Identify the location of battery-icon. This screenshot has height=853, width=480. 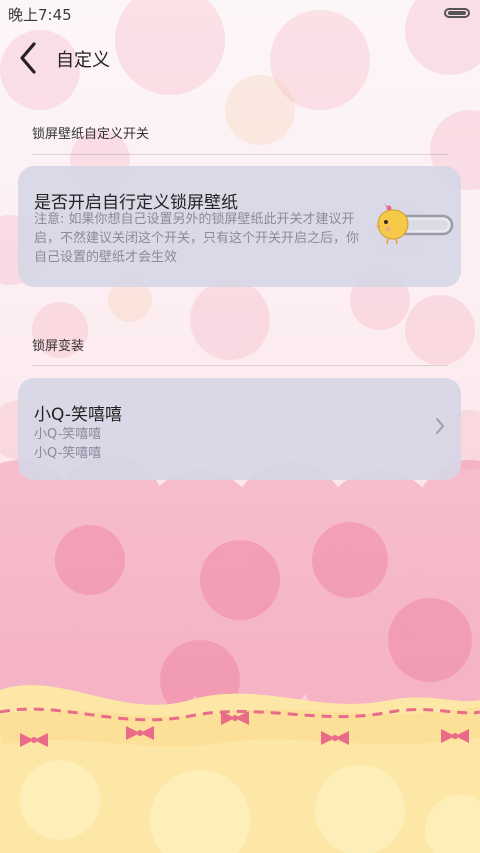
(457, 13).